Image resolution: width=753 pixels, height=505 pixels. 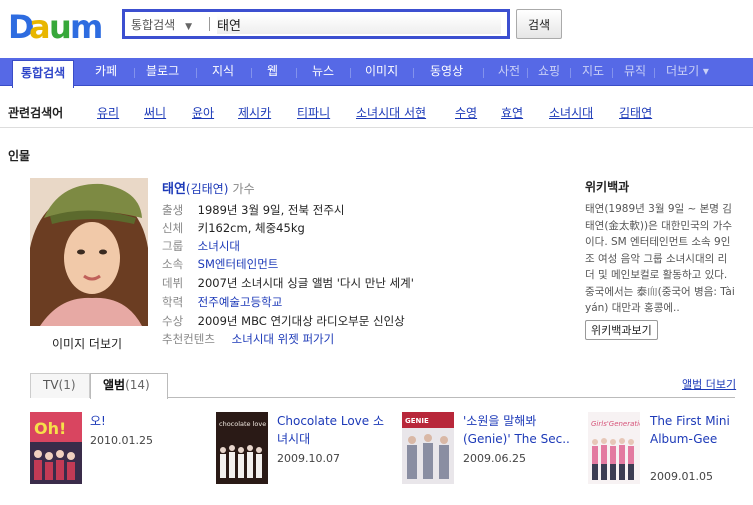 I want to click on daum-logo-mark: D a u m, so click(x=55, y=27).